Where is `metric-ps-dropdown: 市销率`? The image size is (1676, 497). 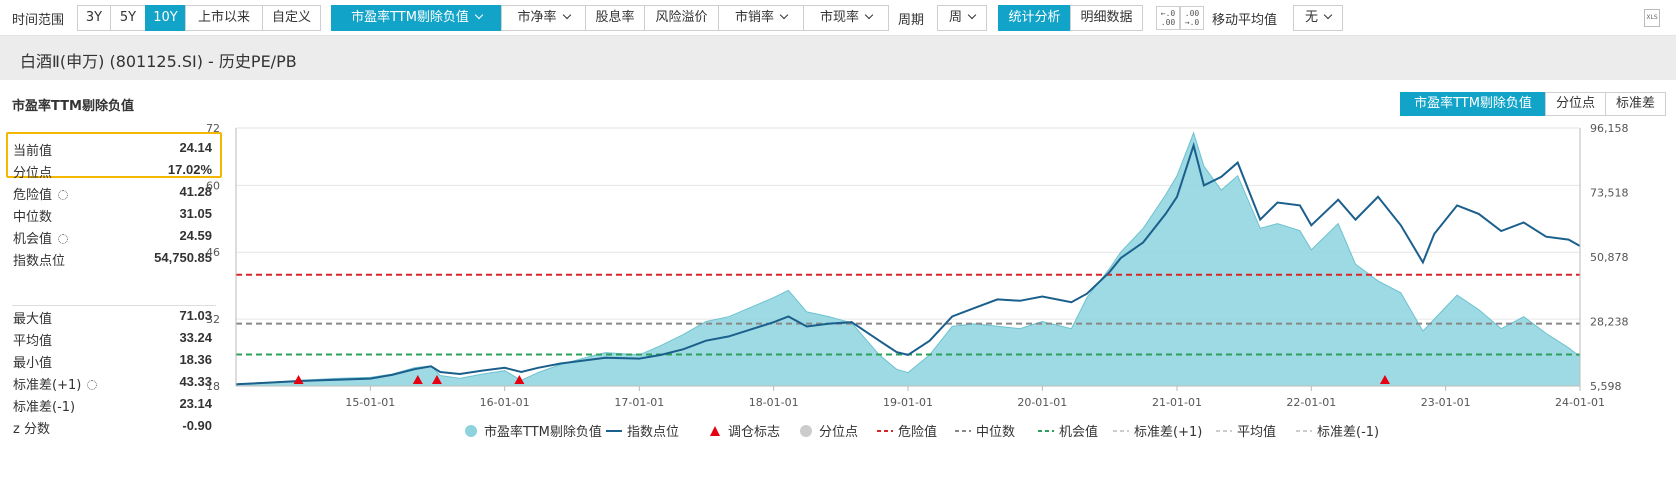
metric-ps-dropdown: 市销率 is located at coordinates (761, 18).